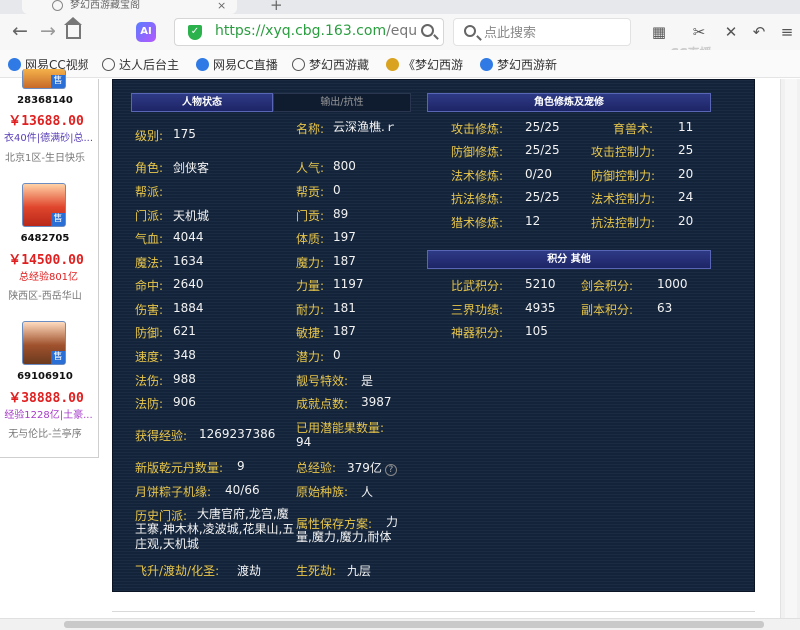 The width and height of the screenshot is (800, 630). I want to click on stat-label: 总经验:, so click(316, 468).